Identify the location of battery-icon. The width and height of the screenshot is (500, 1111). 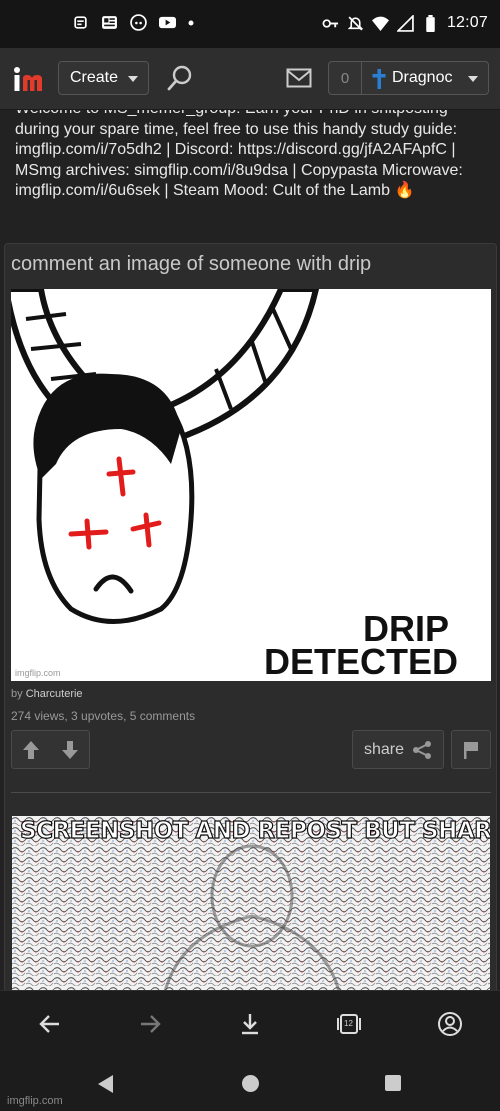
(430, 23).